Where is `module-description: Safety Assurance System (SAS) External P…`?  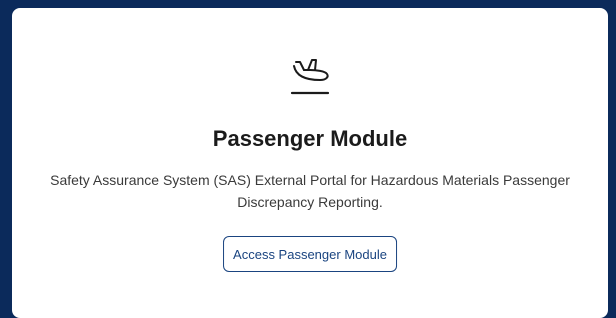
module-description: Safety Assurance System (SAS) External P… is located at coordinates (310, 191).